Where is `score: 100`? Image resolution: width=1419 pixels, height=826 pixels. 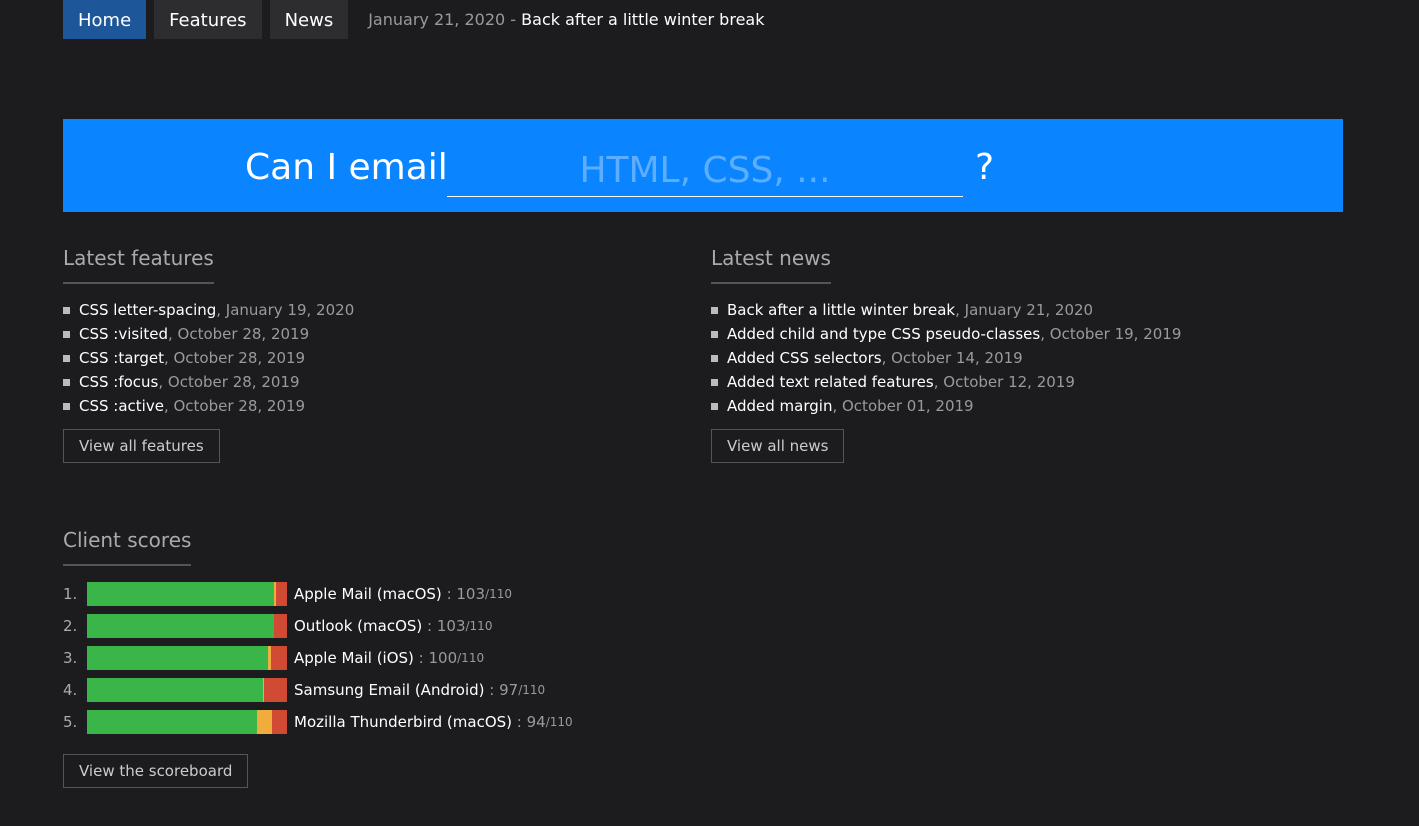 score: 100 is located at coordinates (443, 658).